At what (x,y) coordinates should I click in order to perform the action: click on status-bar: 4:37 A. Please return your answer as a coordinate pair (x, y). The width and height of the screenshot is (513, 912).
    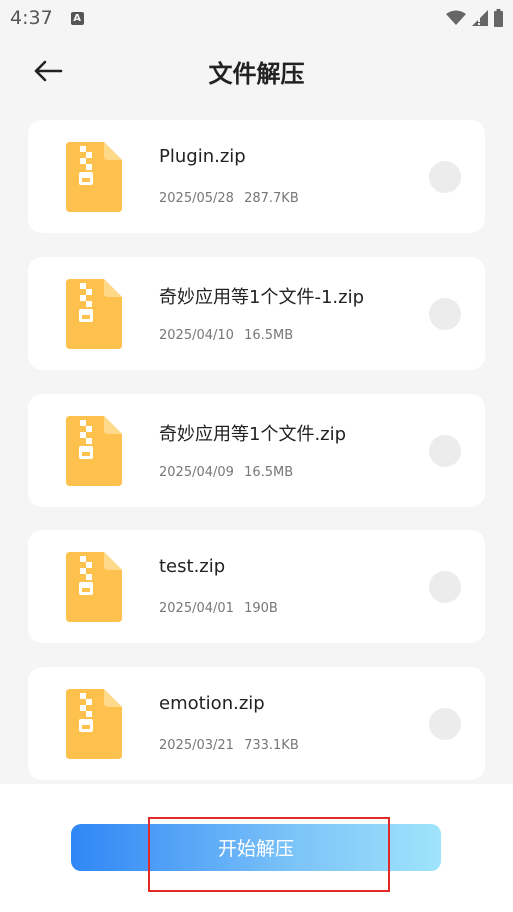
    Looking at the image, I should click on (256, 18).